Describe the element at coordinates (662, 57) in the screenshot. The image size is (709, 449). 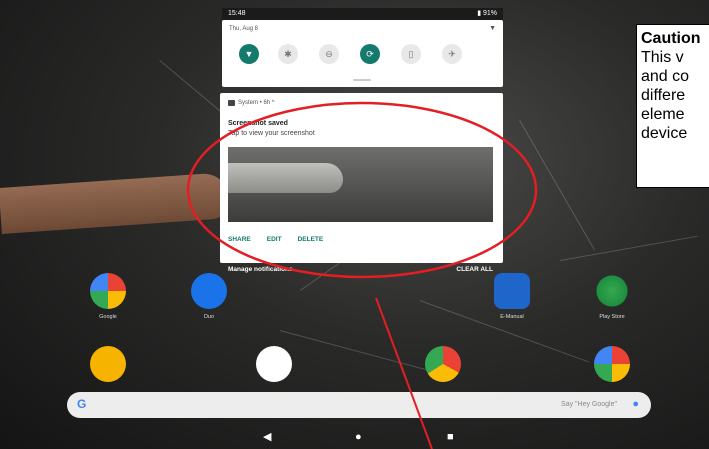
I see `caution-line: This v` at that location.